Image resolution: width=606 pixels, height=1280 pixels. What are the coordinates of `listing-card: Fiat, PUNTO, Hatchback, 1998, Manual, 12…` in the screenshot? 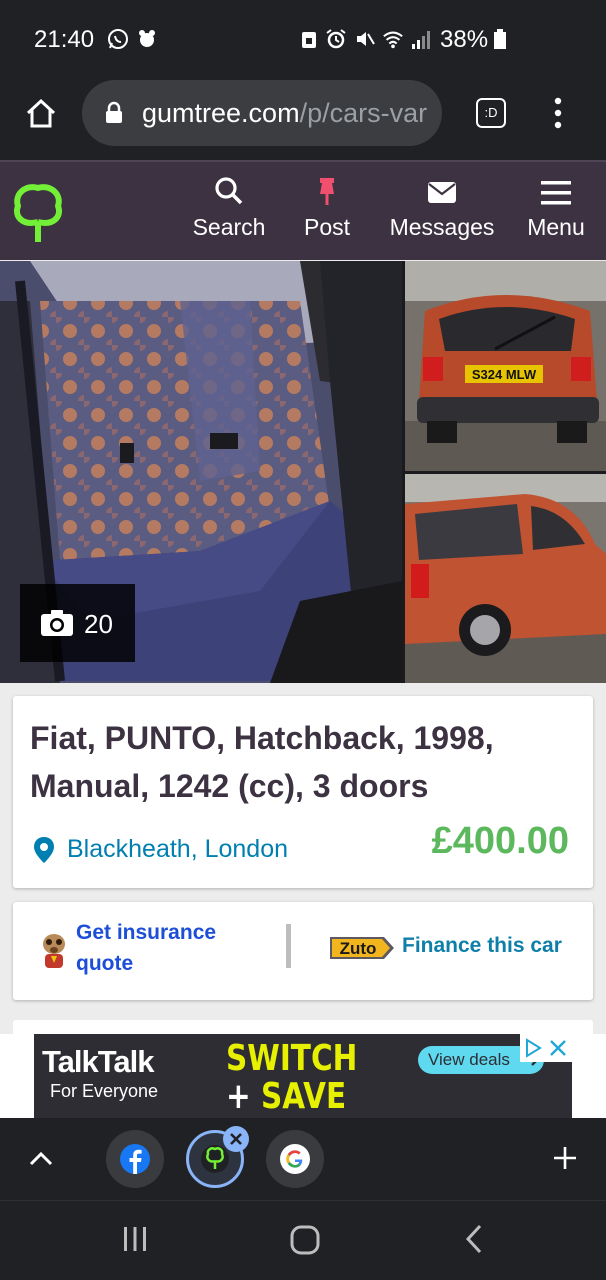 It's located at (303, 792).